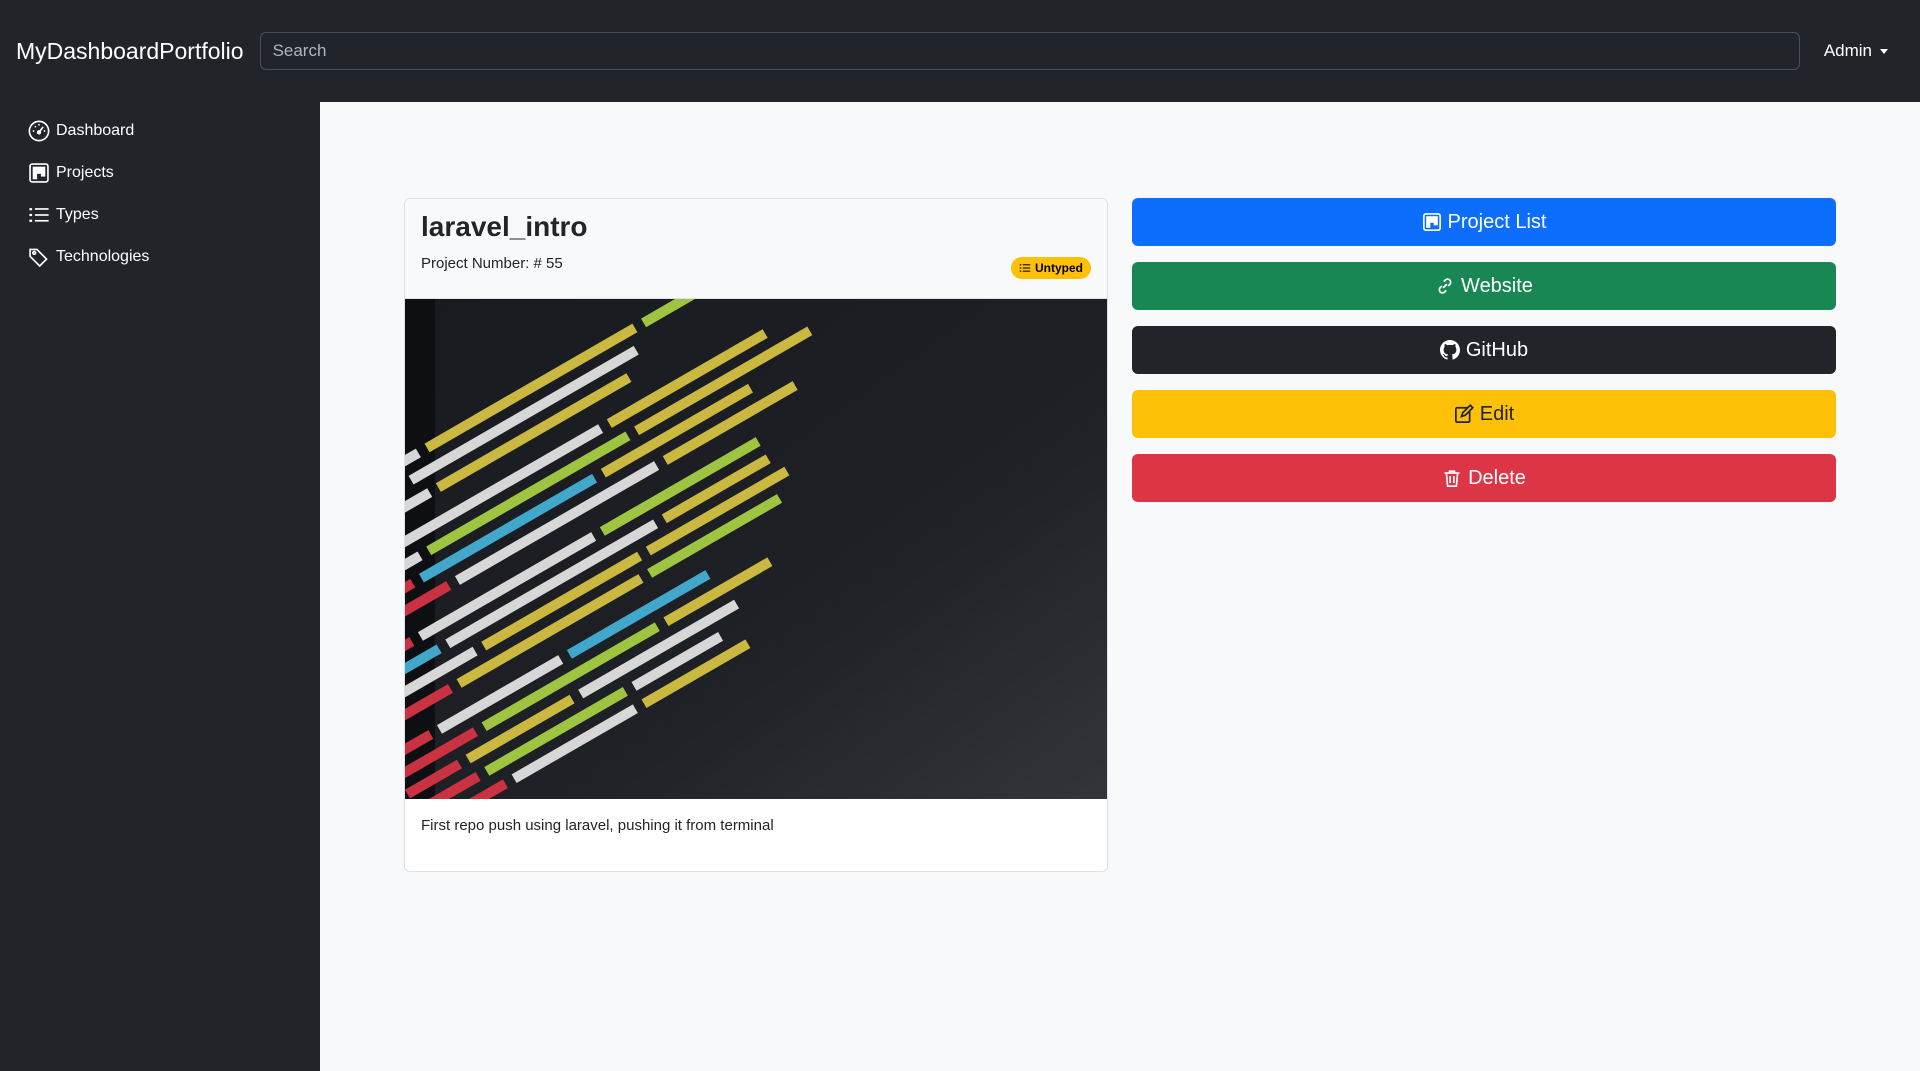 The image size is (1920, 1071). What do you see at coordinates (1847, 50) in the screenshot?
I see `admin-label: Admin` at bounding box center [1847, 50].